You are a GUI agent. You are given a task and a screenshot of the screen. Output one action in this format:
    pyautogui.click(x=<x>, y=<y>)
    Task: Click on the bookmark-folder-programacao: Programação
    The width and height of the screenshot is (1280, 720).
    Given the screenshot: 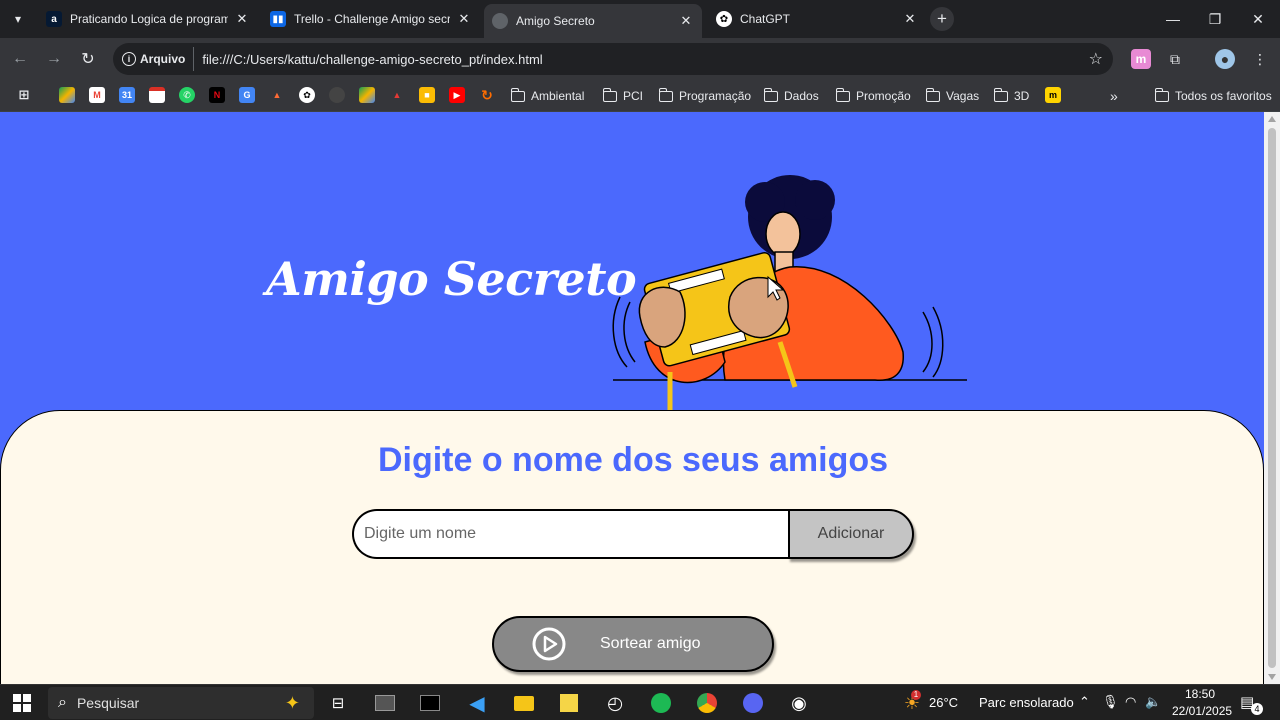 What is the action you would take?
    pyautogui.click(x=704, y=96)
    